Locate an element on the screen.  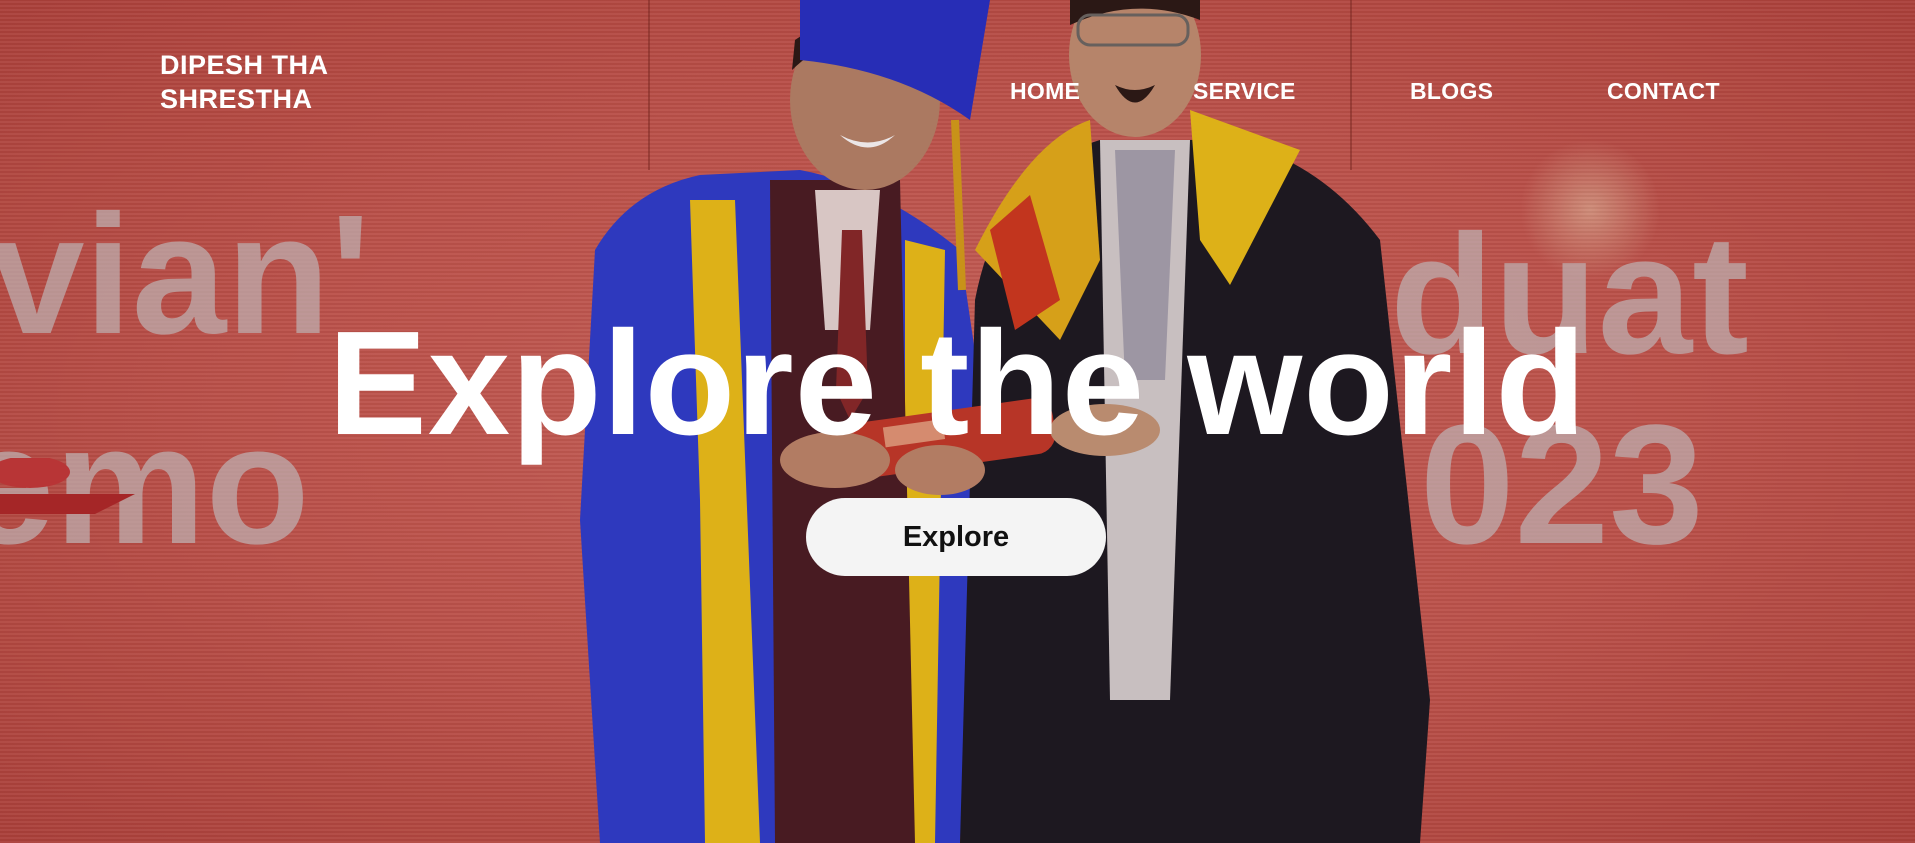
brand-line-1: DIPESH THA is located at coordinates (244, 65).